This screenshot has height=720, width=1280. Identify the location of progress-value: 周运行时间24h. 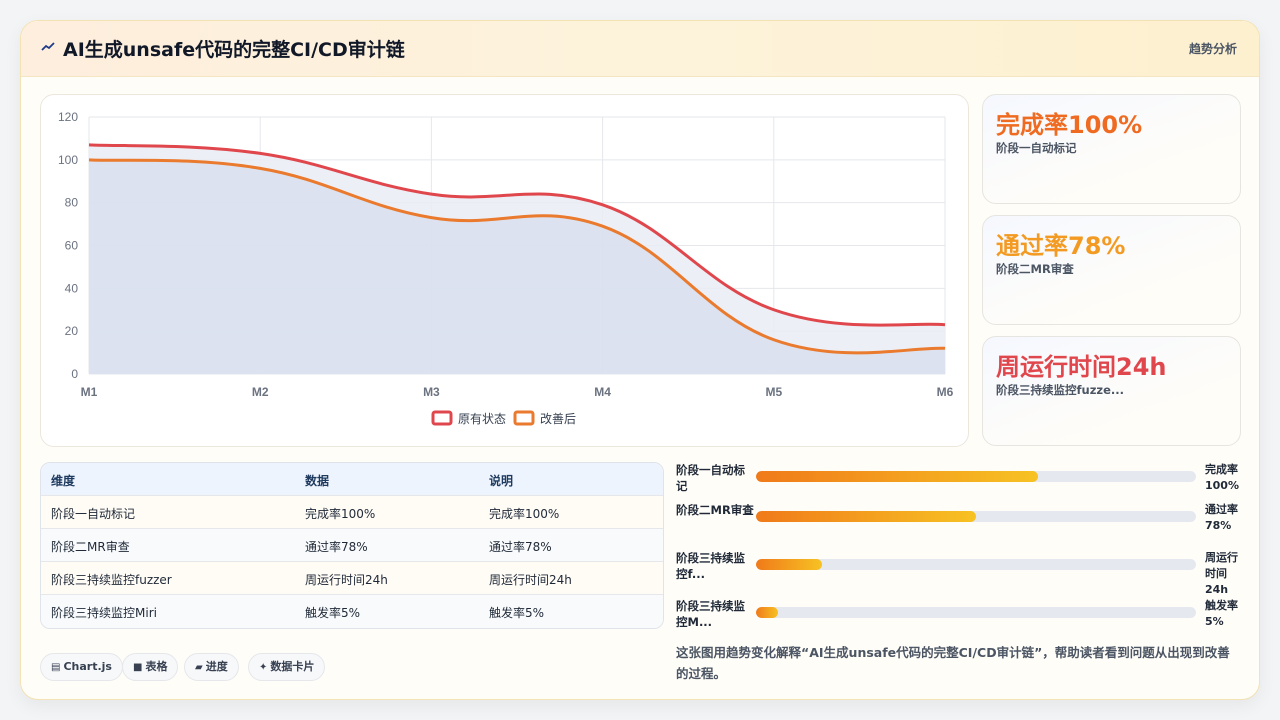
(1221, 573).